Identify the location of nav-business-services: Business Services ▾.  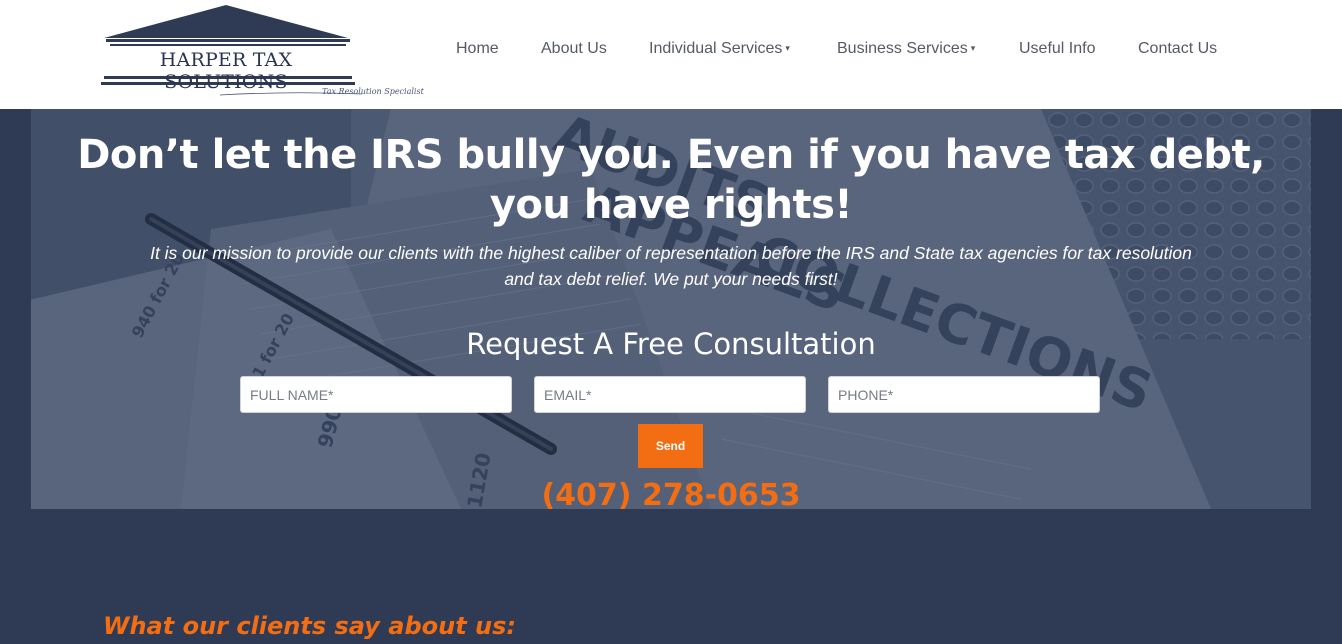
(906, 49).